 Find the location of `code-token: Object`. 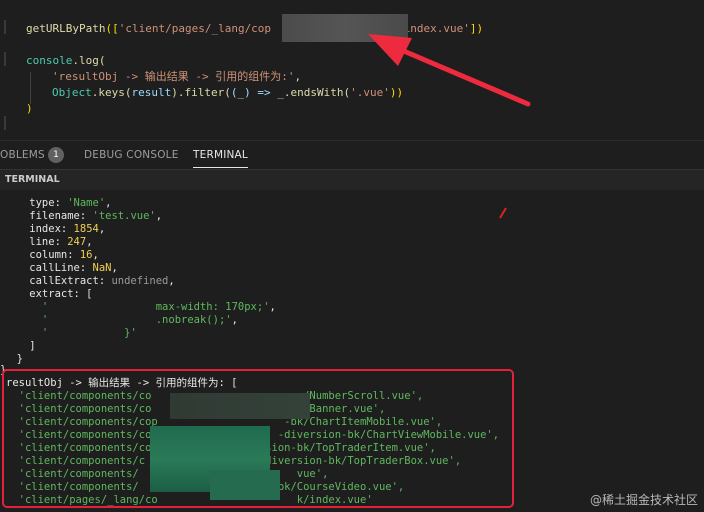

code-token: Object is located at coordinates (72, 92).